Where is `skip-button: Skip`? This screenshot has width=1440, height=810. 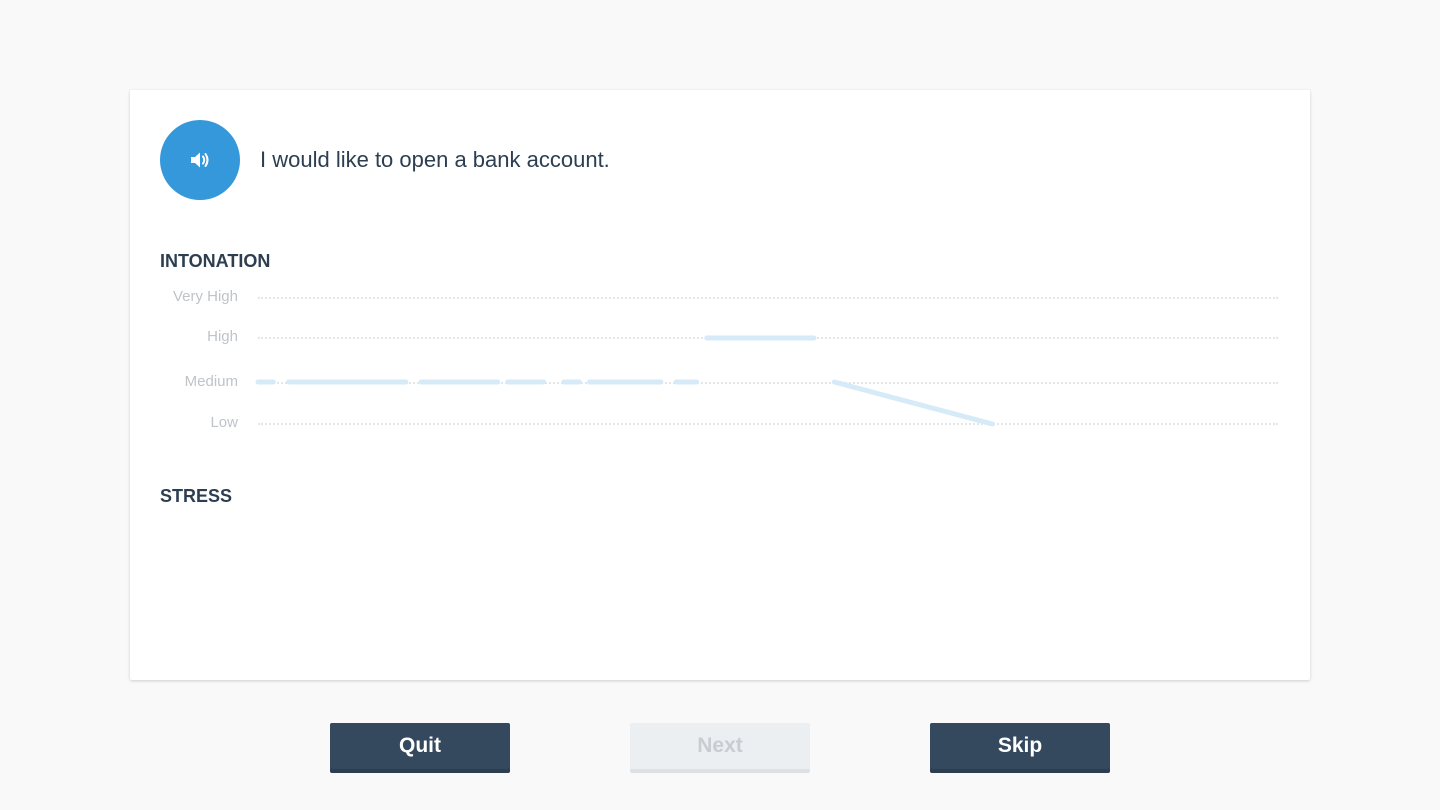
skip-button: Skip is located at coordinates (1020, 748).